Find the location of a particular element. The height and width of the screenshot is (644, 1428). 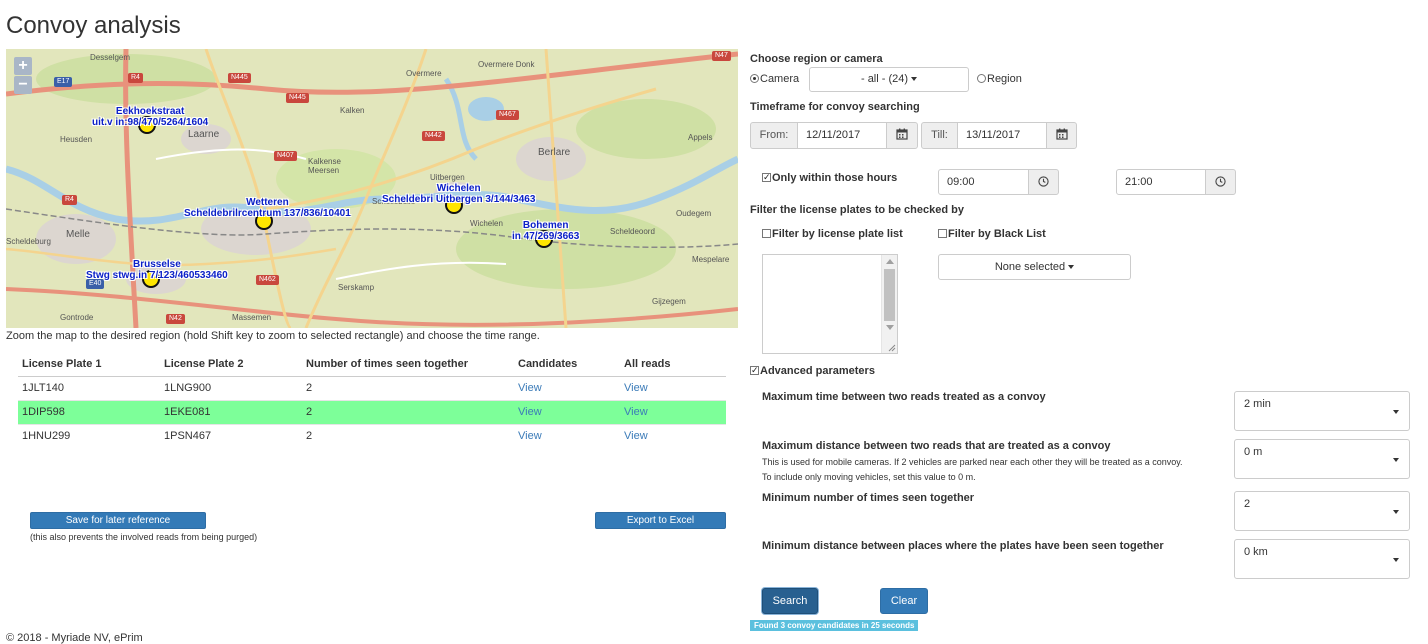

zoom-out-button: − is located at coordinates (23, 85).